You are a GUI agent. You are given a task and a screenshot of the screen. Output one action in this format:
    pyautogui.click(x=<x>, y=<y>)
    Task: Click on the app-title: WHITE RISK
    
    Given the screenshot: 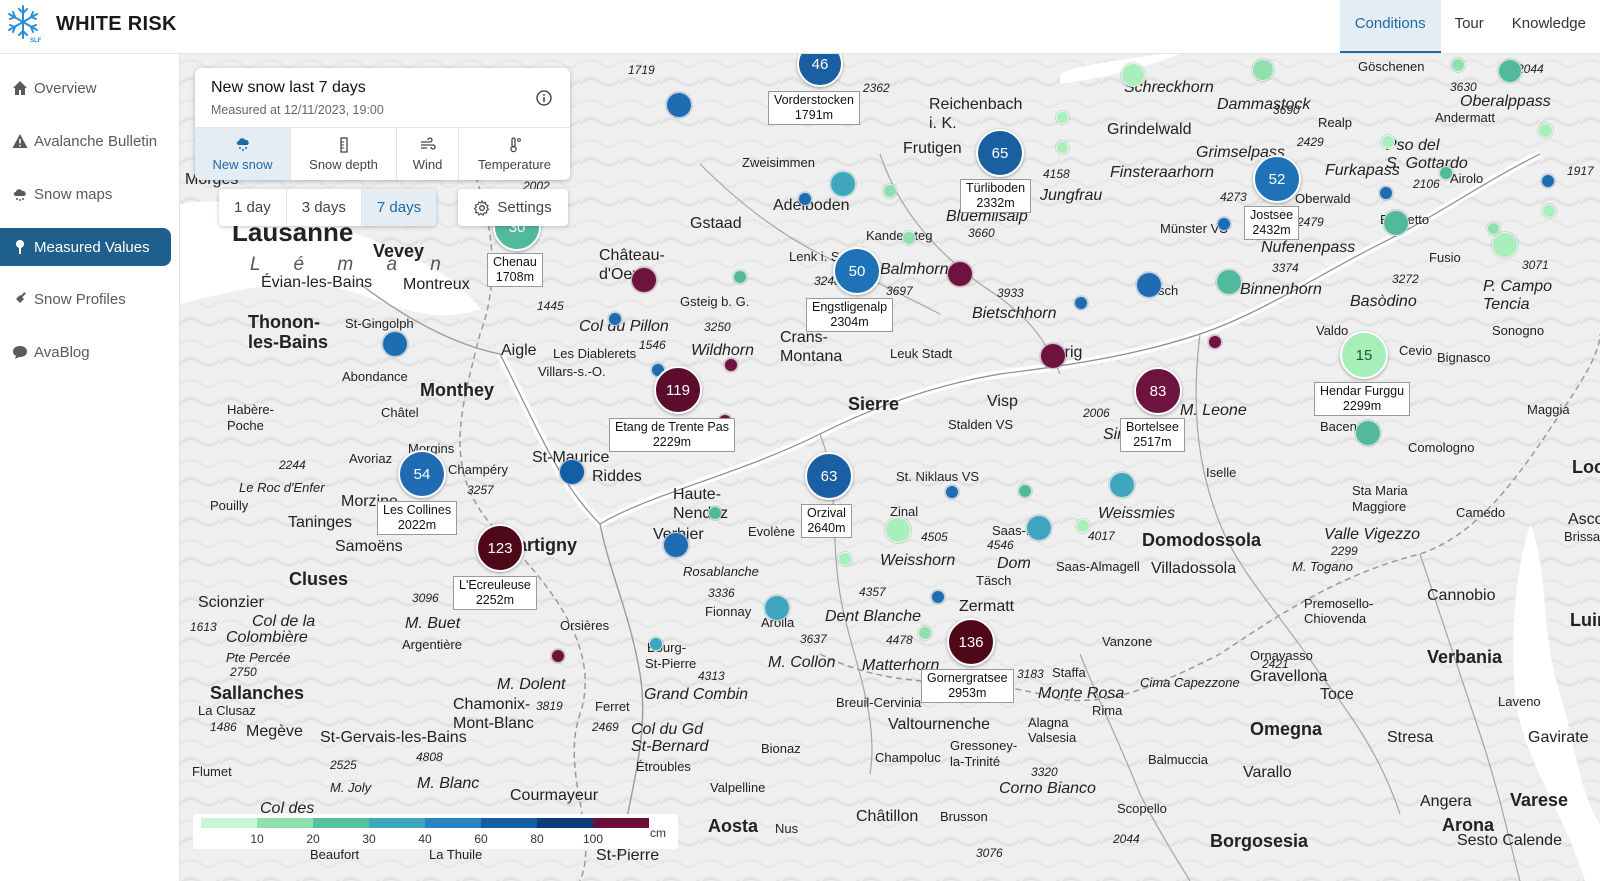 What is the action you would take?
    pyautogui.click(x=116, y=24)
    